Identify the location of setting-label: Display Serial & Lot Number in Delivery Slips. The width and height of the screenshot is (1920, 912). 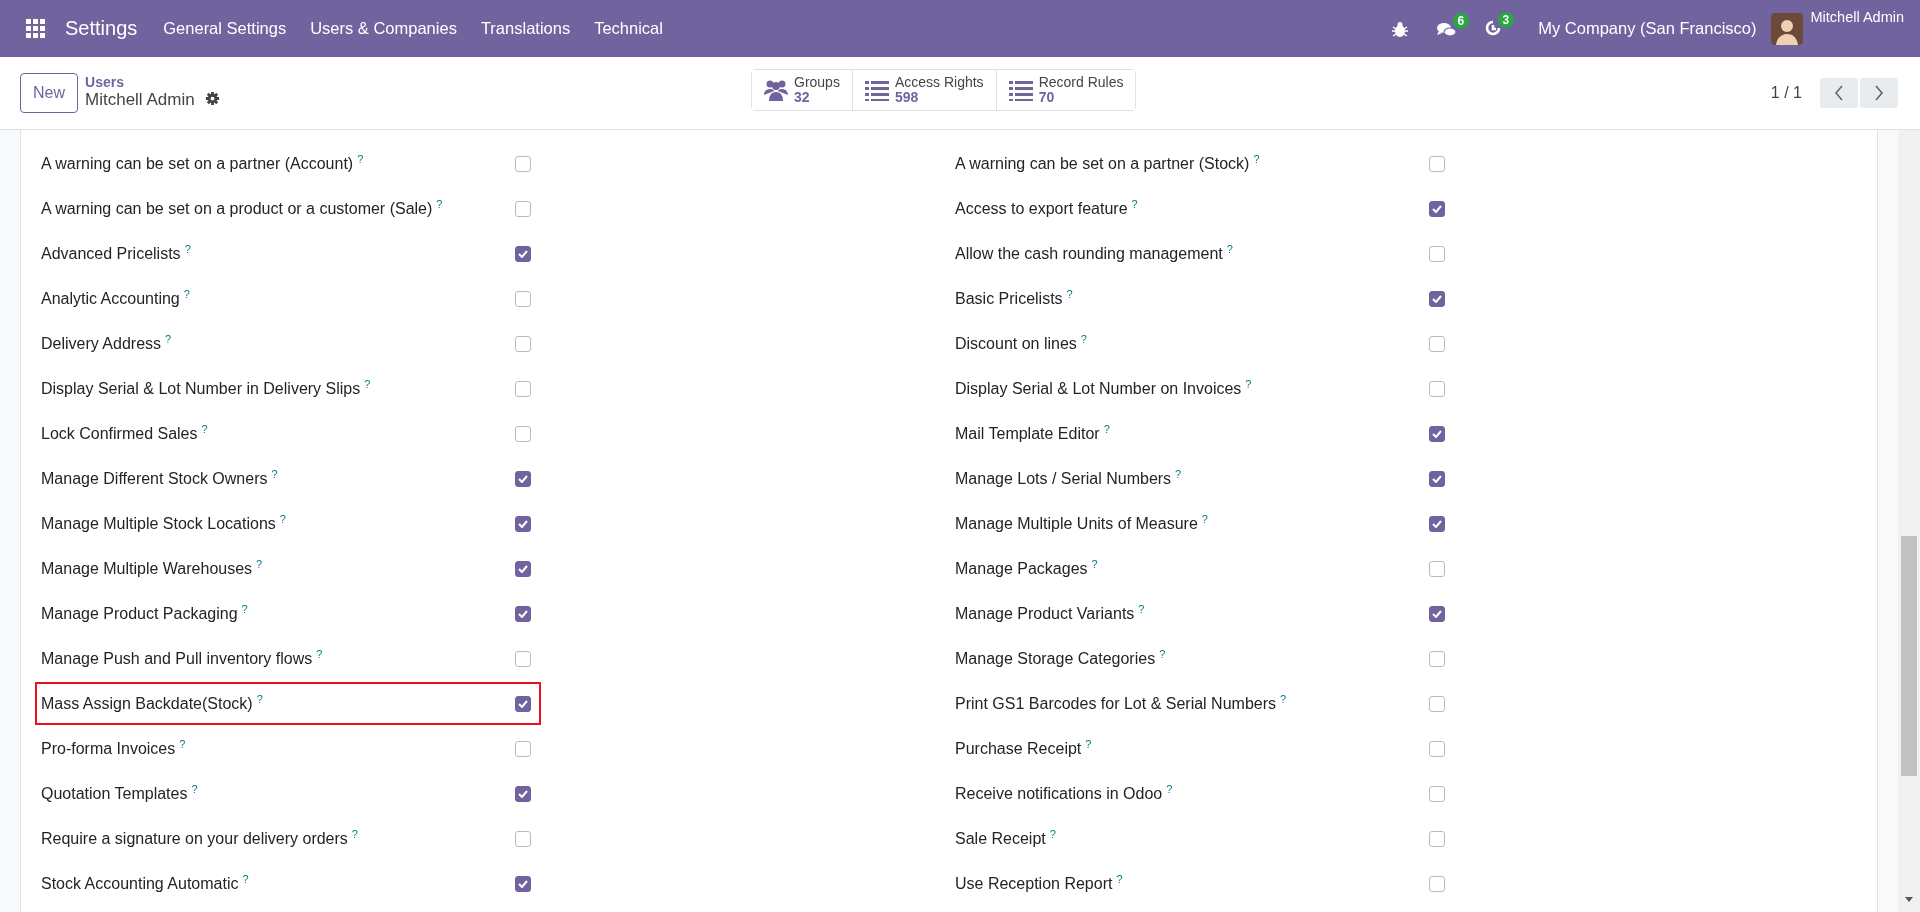
(201, 389).